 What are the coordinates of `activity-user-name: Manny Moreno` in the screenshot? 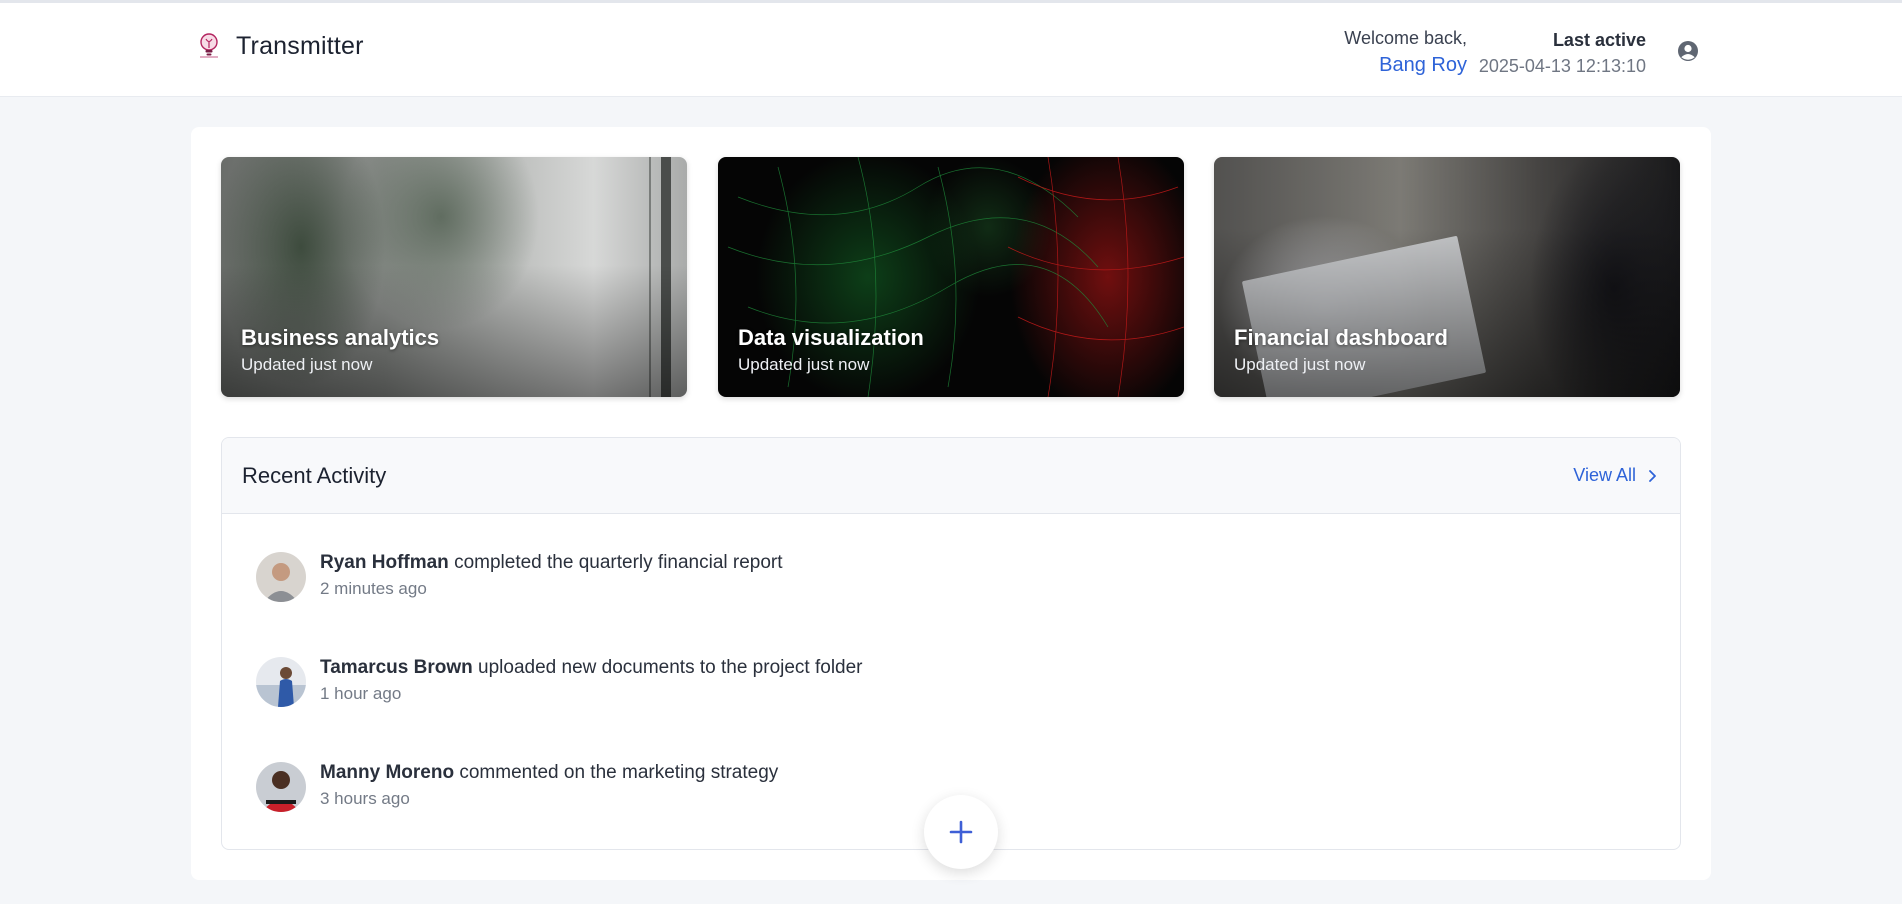 It's located at (387, 772).